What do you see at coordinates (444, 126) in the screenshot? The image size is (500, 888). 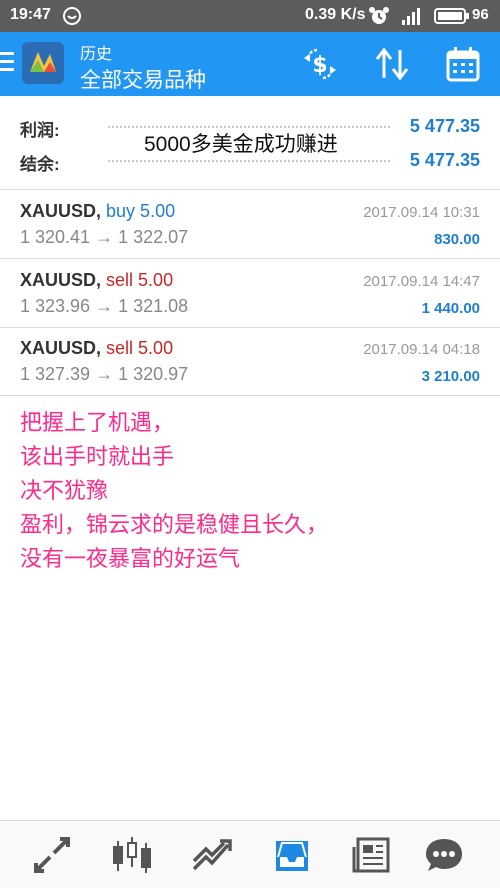 I see `profit-value: 5 477.35` at bounding box center [444, 126].